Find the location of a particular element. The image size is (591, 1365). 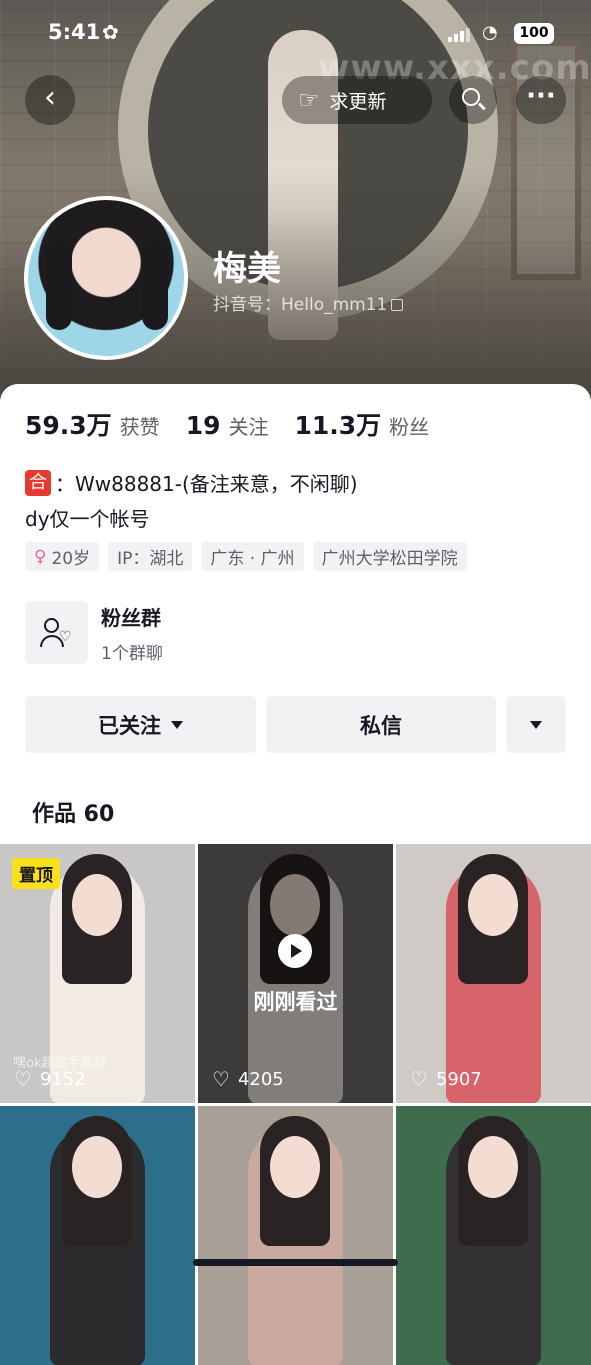

tag-age: ♀ 20岁 is located at coordinates (62, 556).